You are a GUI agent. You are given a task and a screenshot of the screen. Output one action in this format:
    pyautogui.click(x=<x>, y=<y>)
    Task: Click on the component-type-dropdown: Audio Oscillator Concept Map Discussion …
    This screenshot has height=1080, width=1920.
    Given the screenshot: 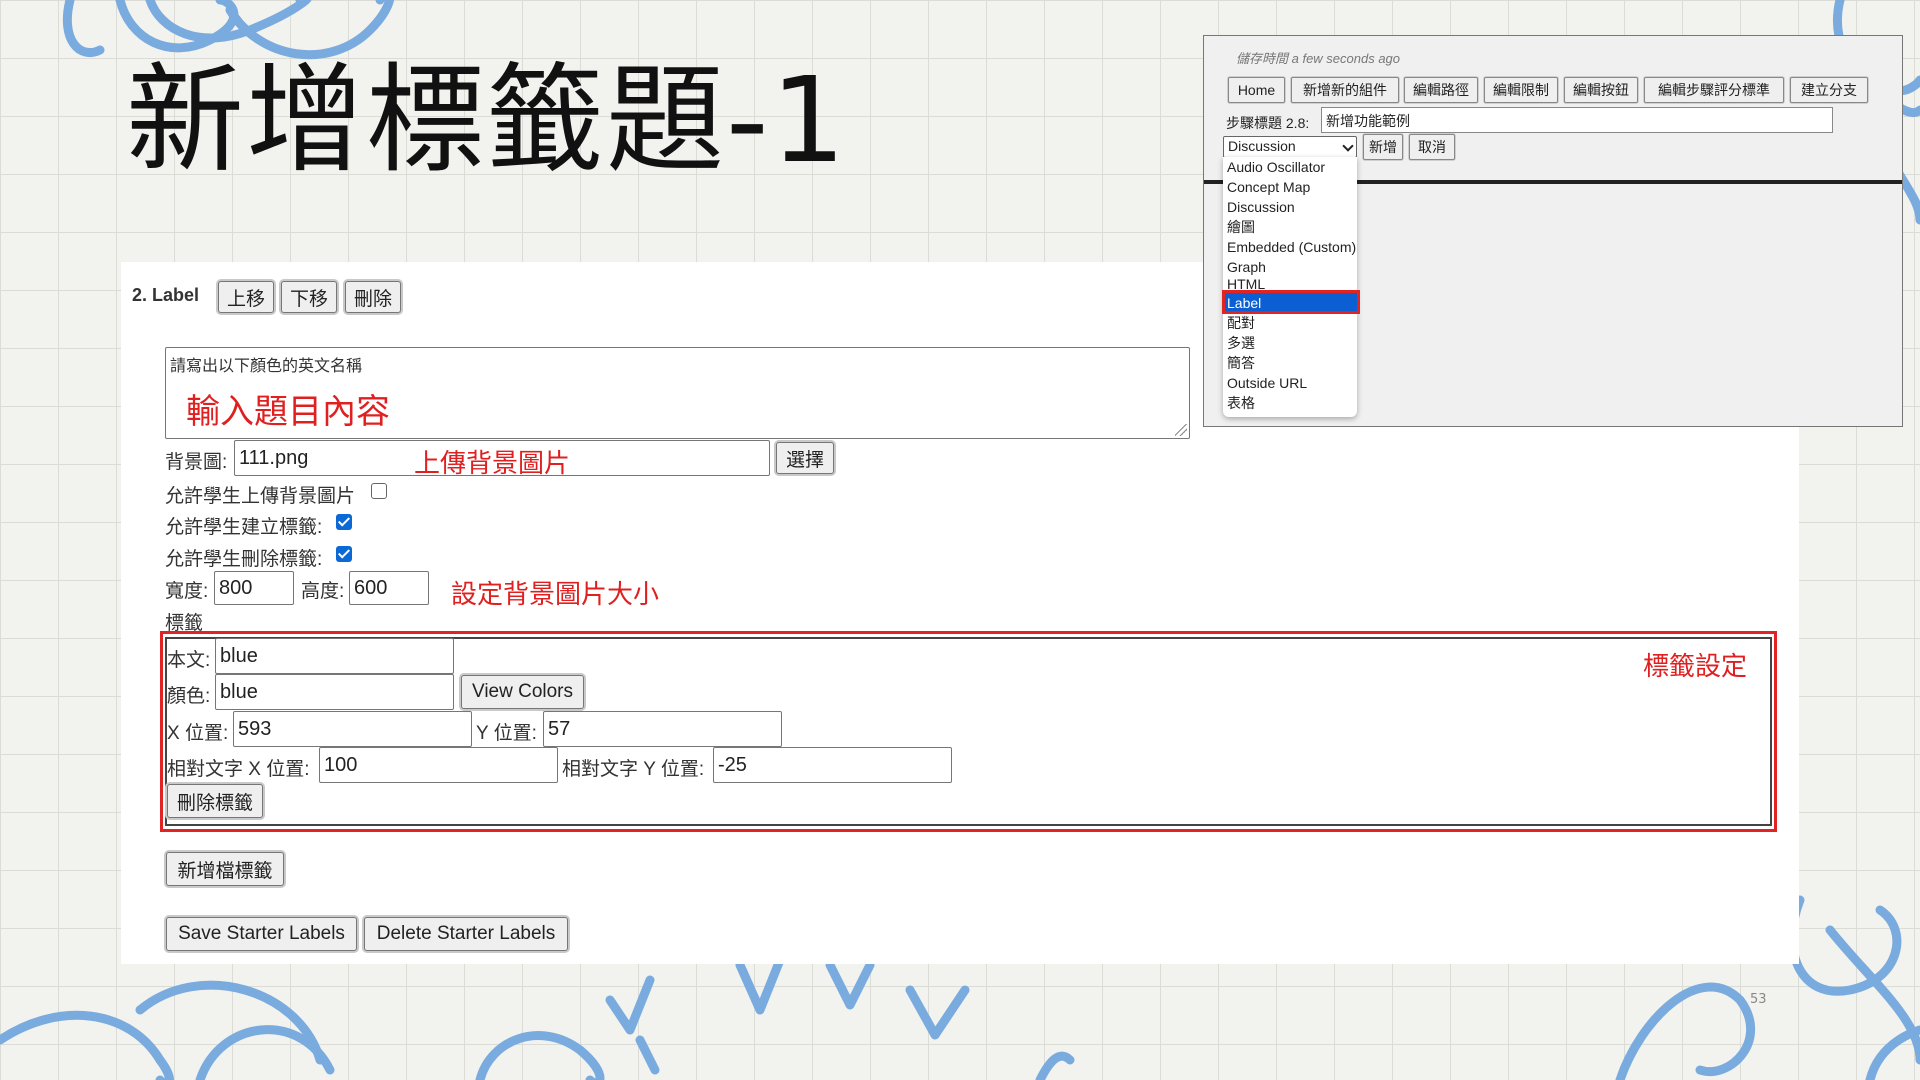 What is the action you would take?
    pyautogui.click(x=1290, y=287)
    